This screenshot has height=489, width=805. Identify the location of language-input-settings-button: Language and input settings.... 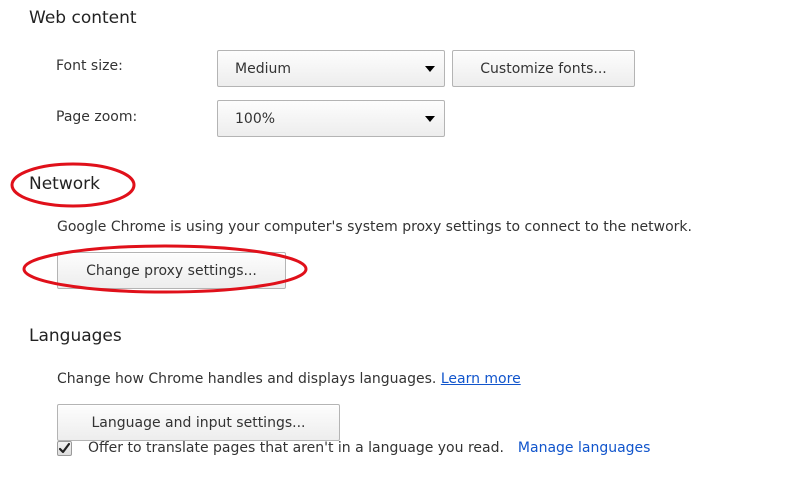
(198, 422).